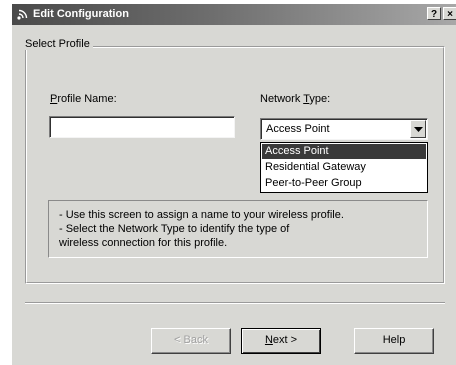 Image resolution: width=456 pixels, height=365 pixels. Describe the element at coordinates (81, 14) in the screenshot. I see `window-title: Edit Configuration` at that location.